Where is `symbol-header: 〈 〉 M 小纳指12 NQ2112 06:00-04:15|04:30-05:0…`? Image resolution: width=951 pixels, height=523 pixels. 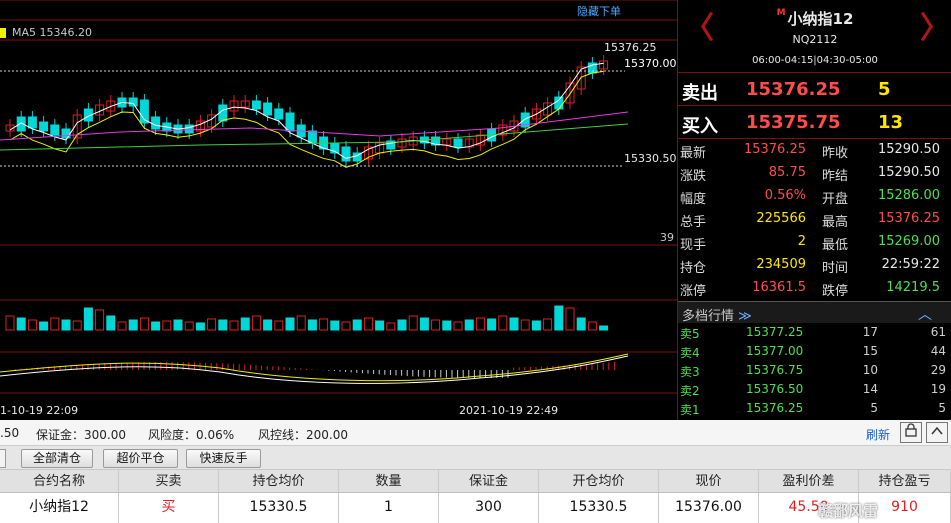
symbol-header: 〈 〉 M 小纳指12 NQ2112 06:00-04:15|04:30-05:0… is located at coordinates (814, 36).